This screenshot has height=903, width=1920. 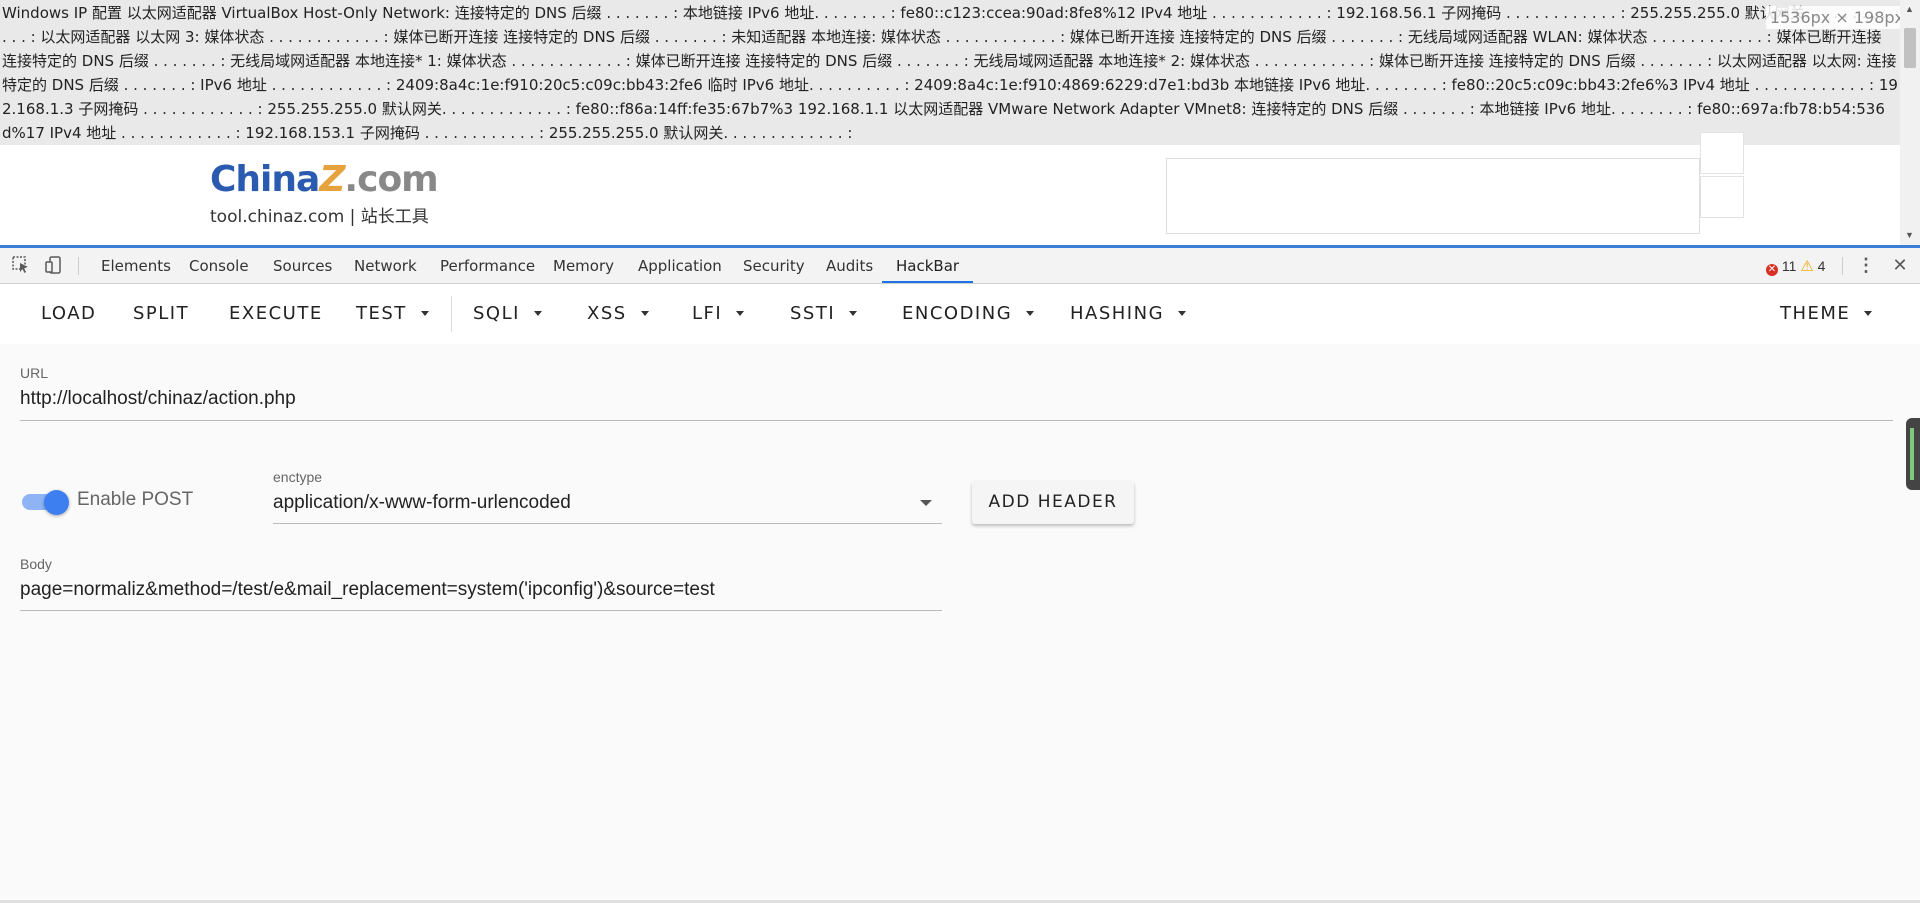 I want to click on test-dropdown: TEST, so click(x=392, y=314).